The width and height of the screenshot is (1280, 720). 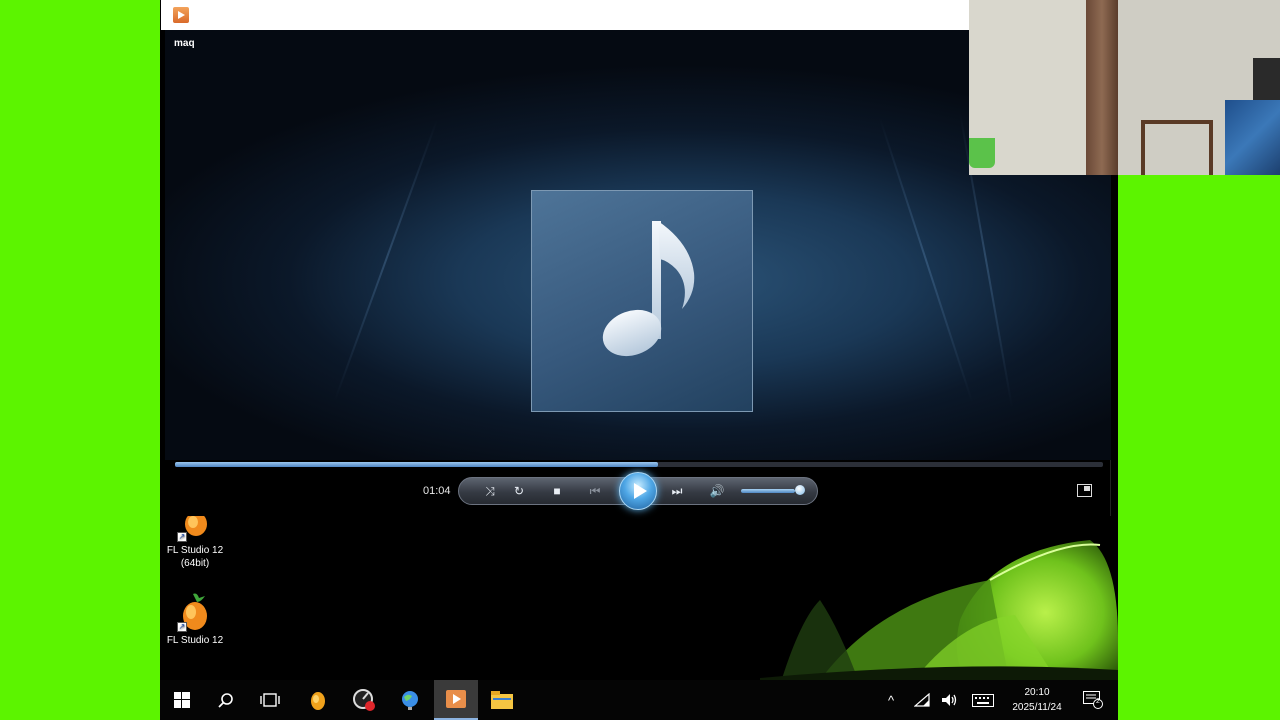 I want to click on switch-to-library-button, so click(x=1084, y=490).